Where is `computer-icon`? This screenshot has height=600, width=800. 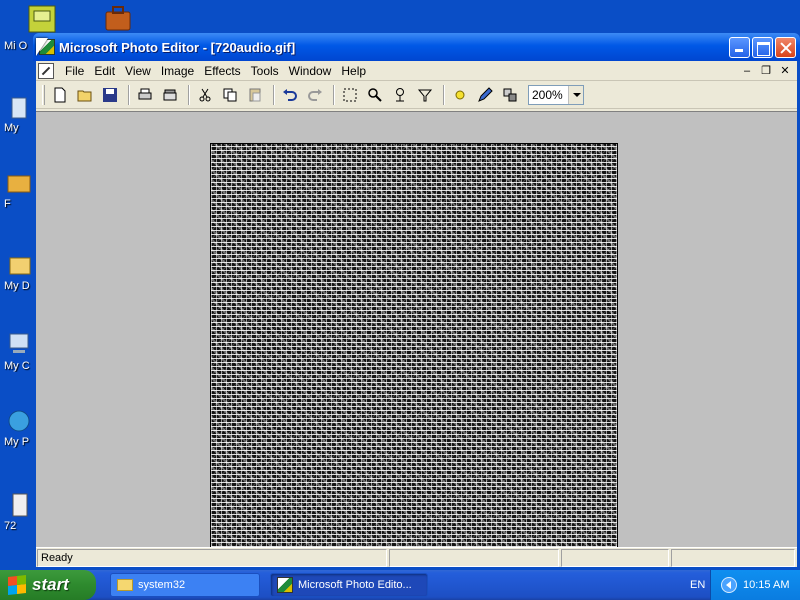 computer-icon is located at coordinates (19, 345).